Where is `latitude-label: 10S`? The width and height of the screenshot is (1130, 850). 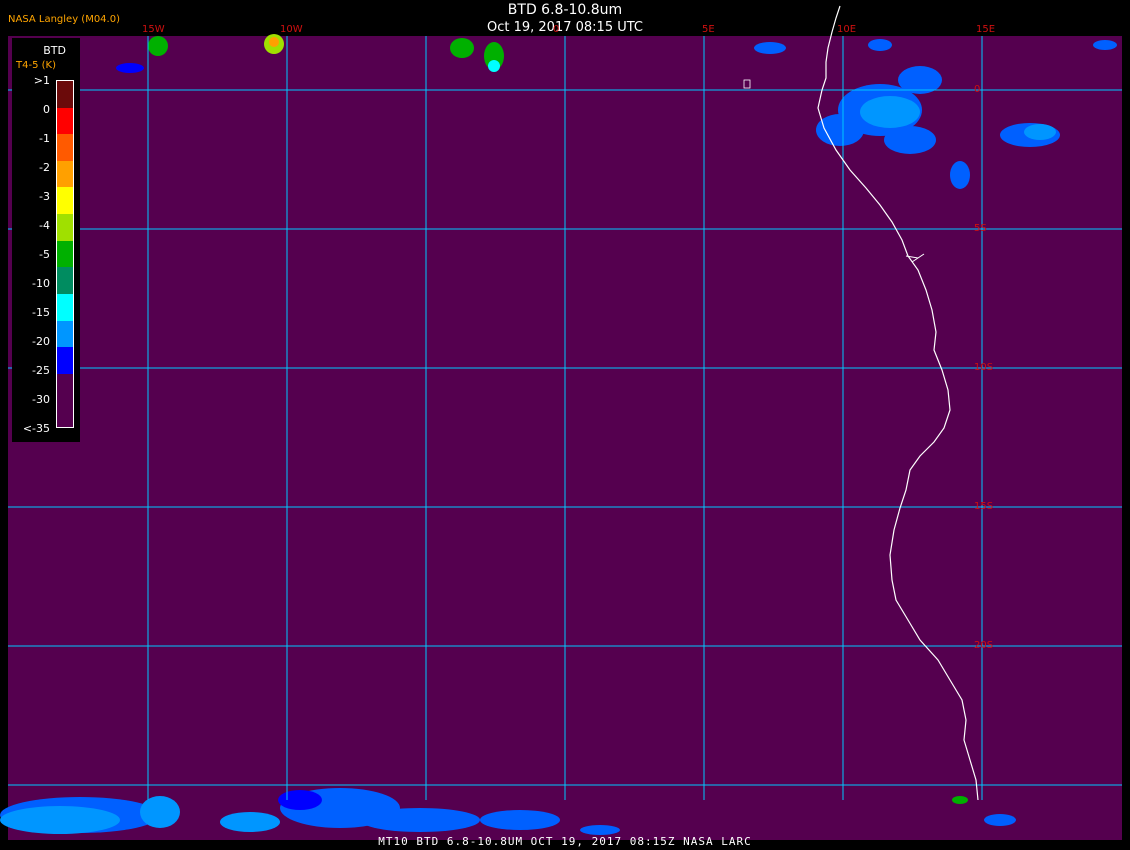 latitude-label: 10S is located at coordinates (984, 367).